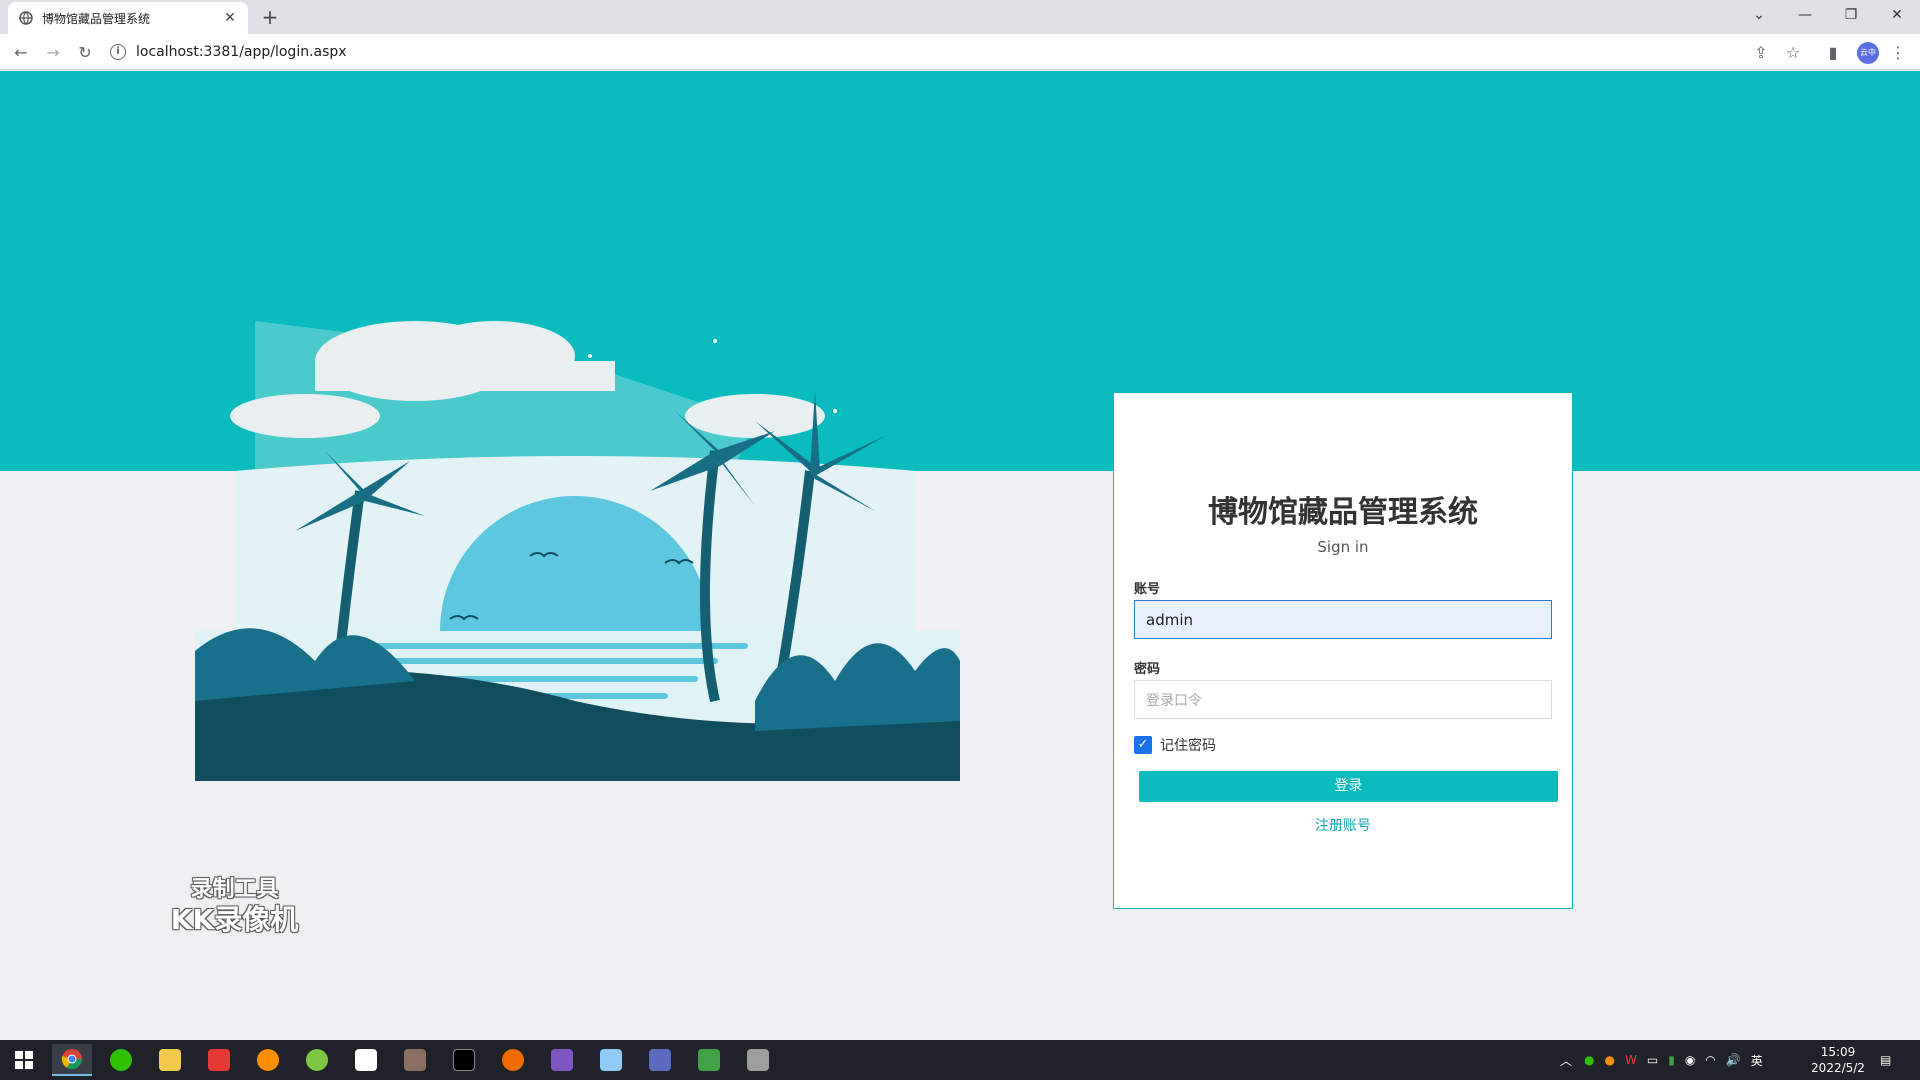  I want to click on reload-icon: ↻, so click(85, 52).